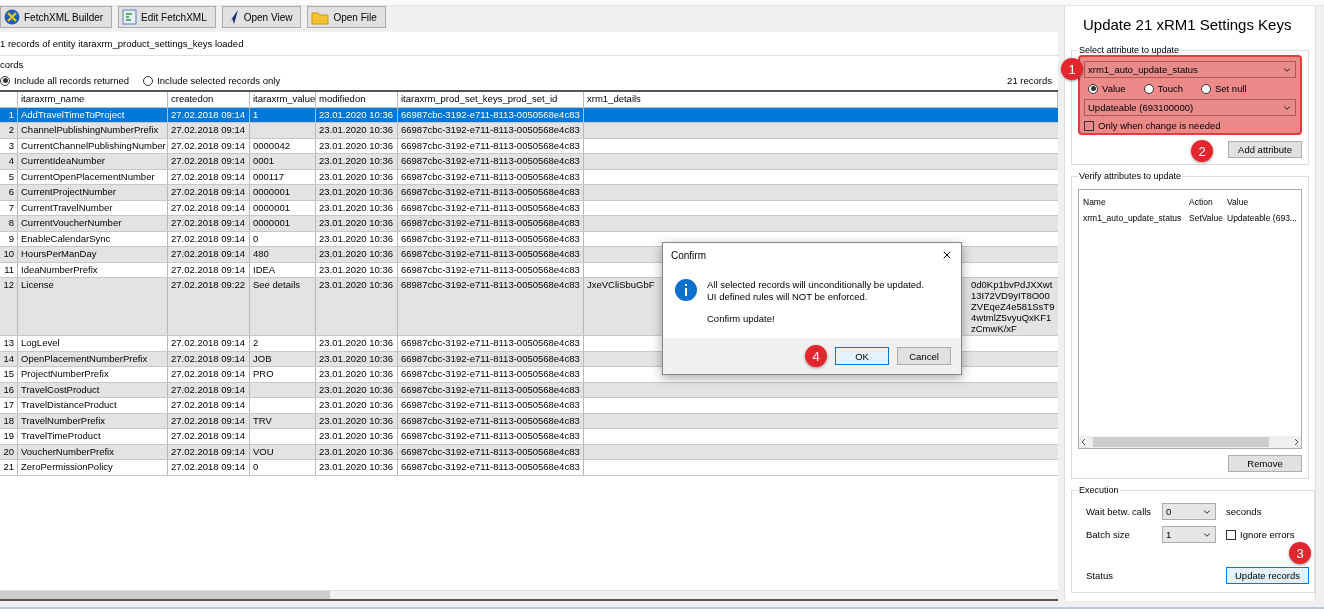 The width and height of the screenshot is (1324, 613). I want to click on table-cell: 0000001, so click(283, 207).